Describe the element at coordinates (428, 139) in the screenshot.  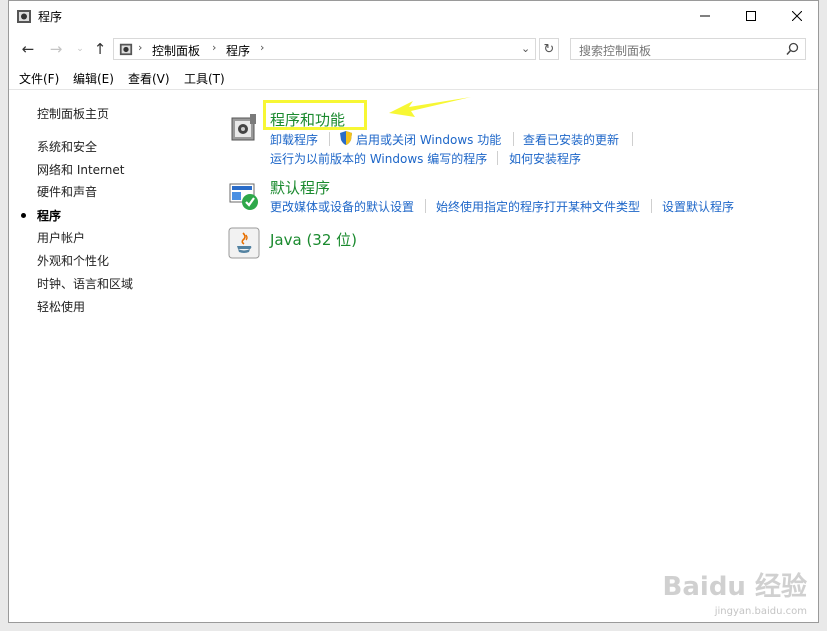
I see `windows-features-link: 启用或关闭 Windows 功能` at that location.